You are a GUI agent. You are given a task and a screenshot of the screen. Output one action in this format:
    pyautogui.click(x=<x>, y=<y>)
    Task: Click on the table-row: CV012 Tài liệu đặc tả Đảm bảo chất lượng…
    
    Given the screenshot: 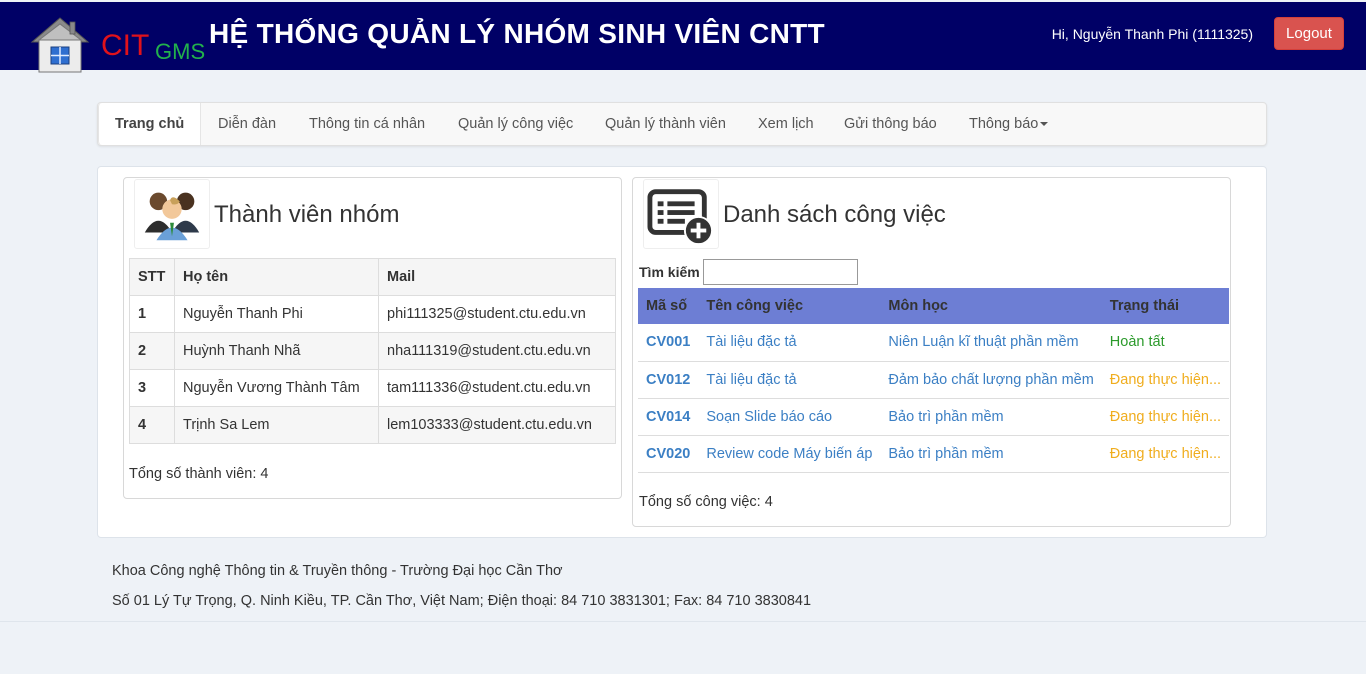 What is the action you would take?
    pyautogui.click(x=934, y=380)
    